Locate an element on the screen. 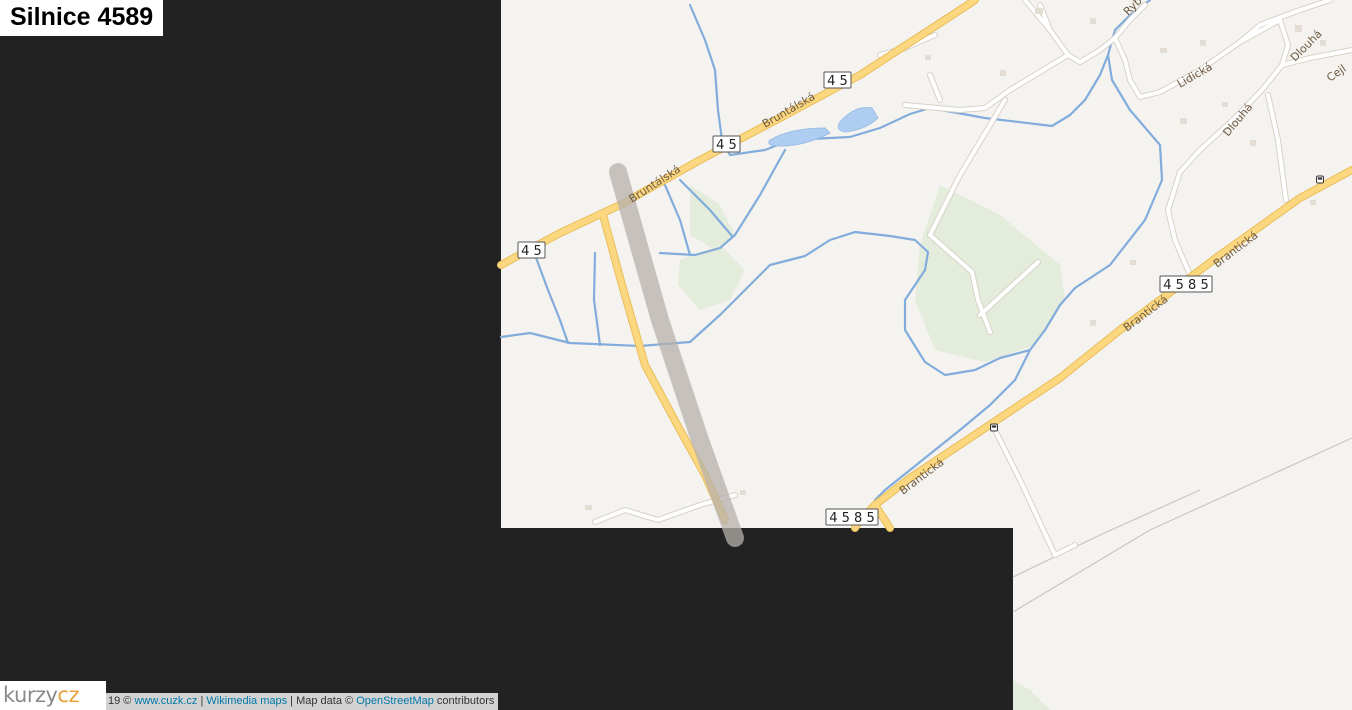 This screenshot has width=1352, height=710. attribution-copyright: 19 © is located at coordinates (120, 701).